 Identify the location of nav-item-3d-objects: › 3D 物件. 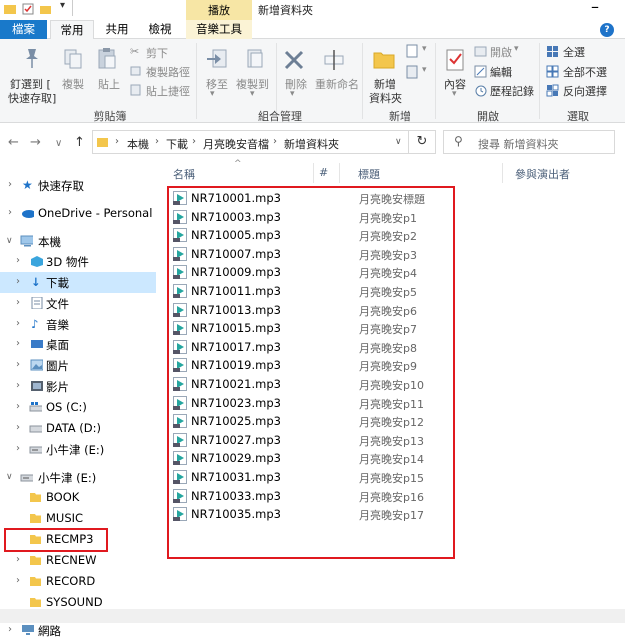
(78, 261).